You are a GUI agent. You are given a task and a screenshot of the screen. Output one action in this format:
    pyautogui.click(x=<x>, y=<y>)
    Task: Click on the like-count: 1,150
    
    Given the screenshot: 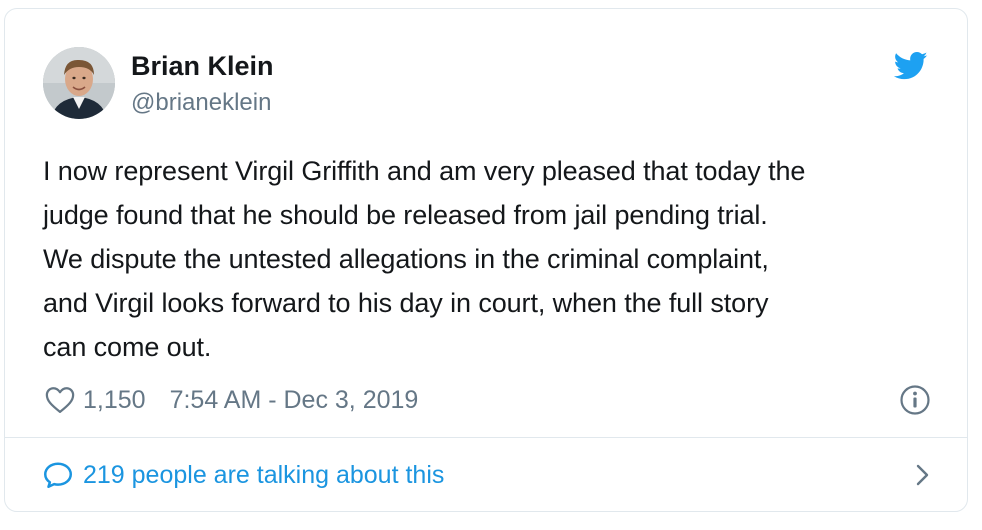 What is the action you would take?
    pyautogui.click(x=114, y=399)
    